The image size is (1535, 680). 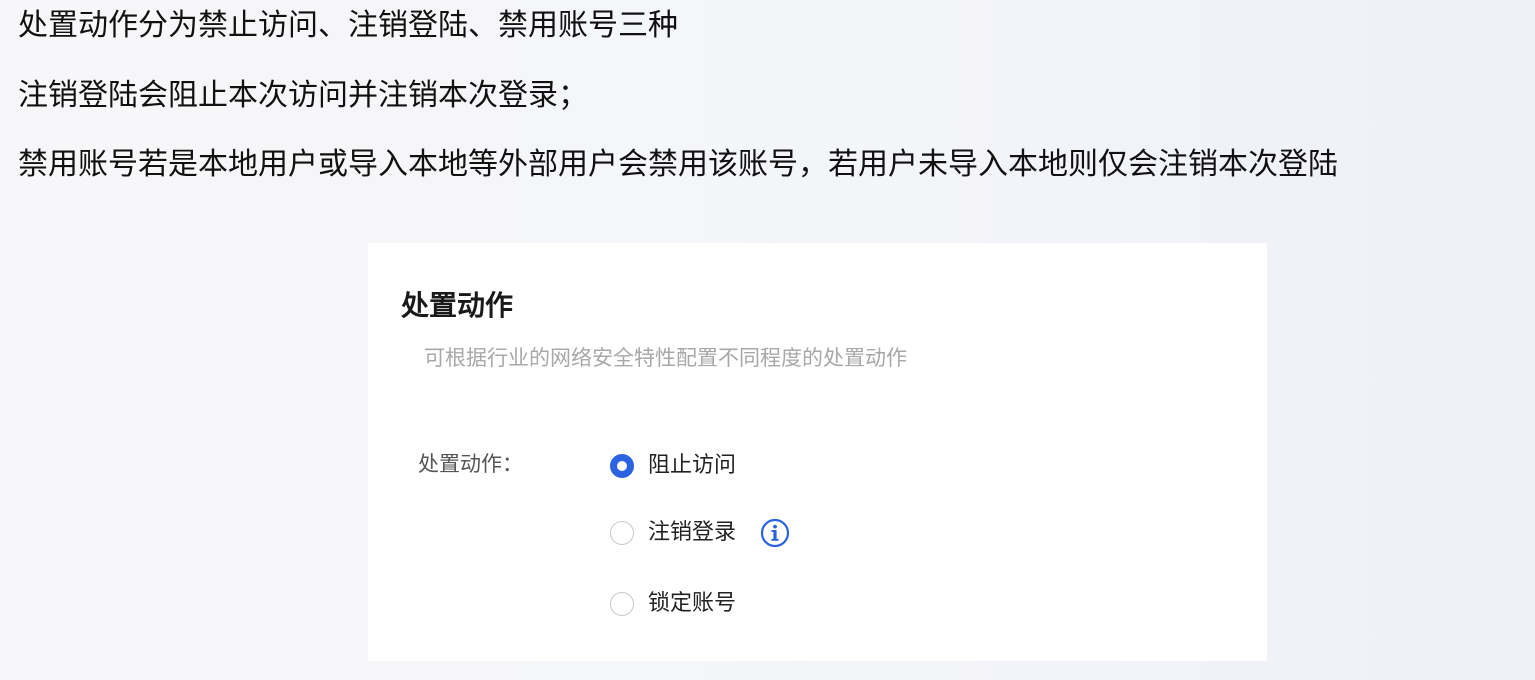 What do you see at coordinates (457, 305) in the screenshot?
I see `panel-title: 处置动作` at bounding box center [457, 305].